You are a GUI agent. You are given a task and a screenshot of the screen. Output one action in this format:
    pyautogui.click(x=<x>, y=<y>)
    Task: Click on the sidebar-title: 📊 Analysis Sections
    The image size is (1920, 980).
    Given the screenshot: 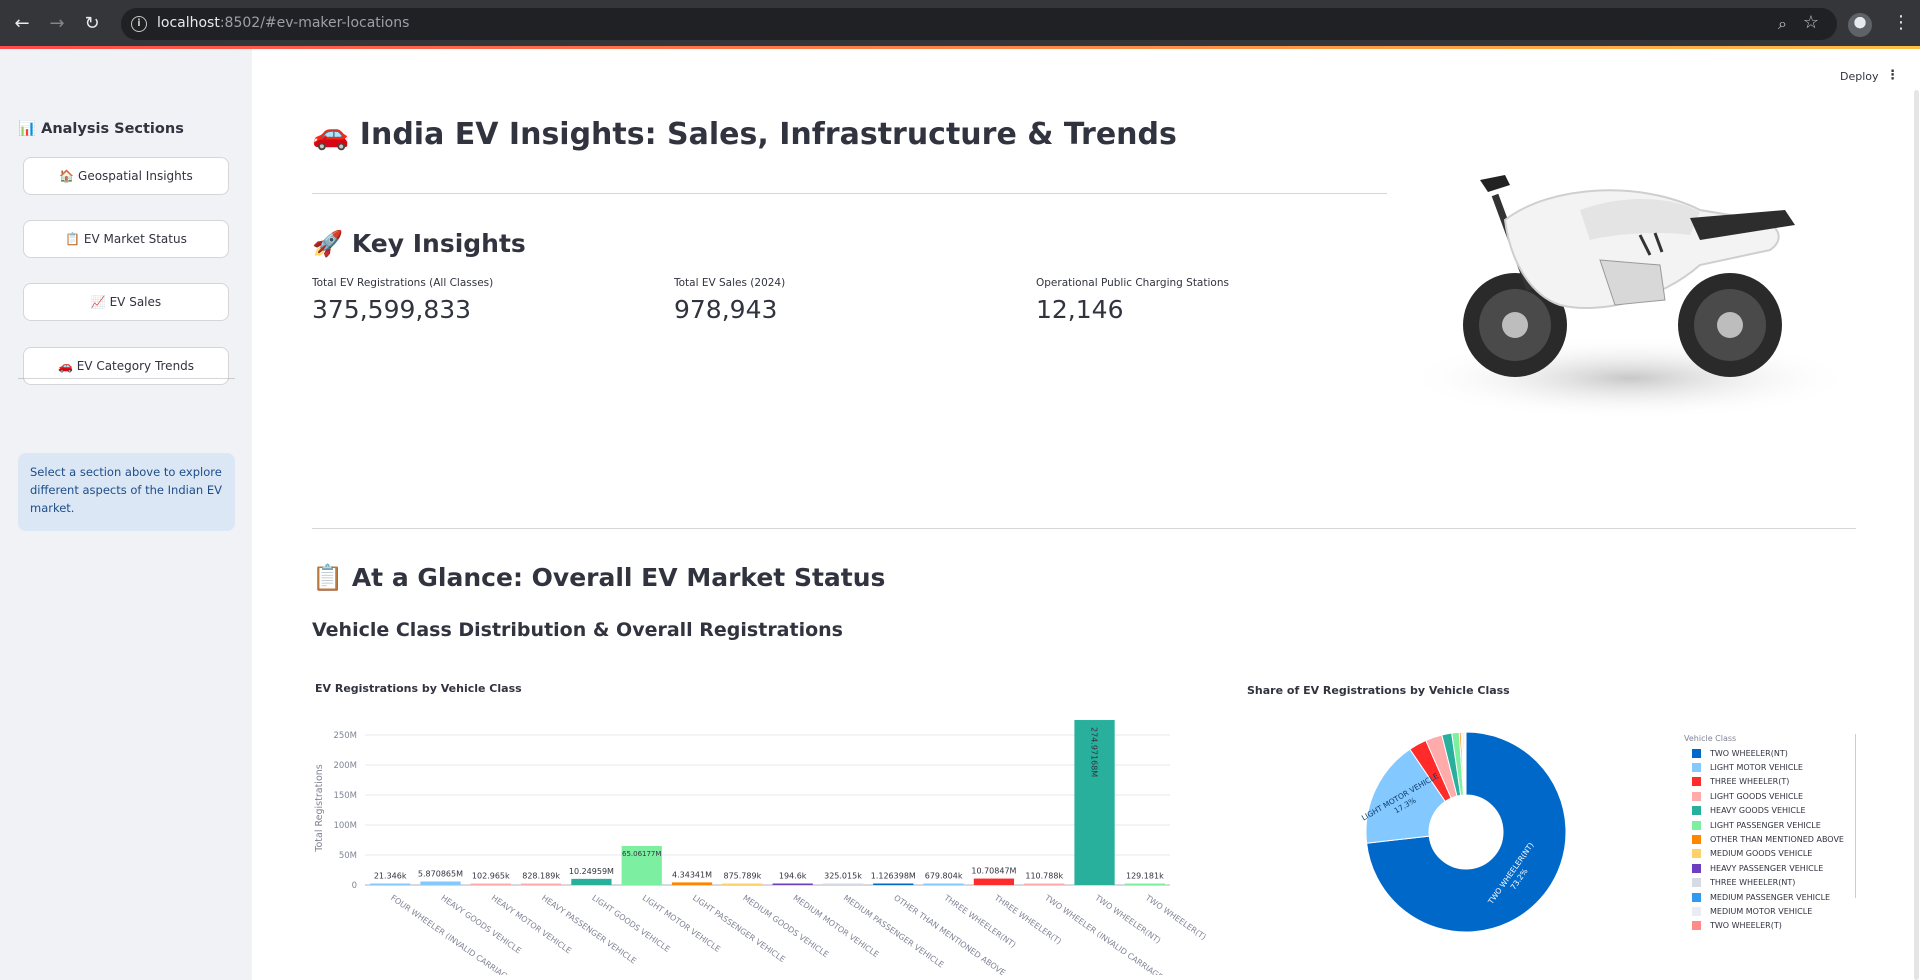 What is the action you would take?
    pyautogui.click(x=101, y=128)
    